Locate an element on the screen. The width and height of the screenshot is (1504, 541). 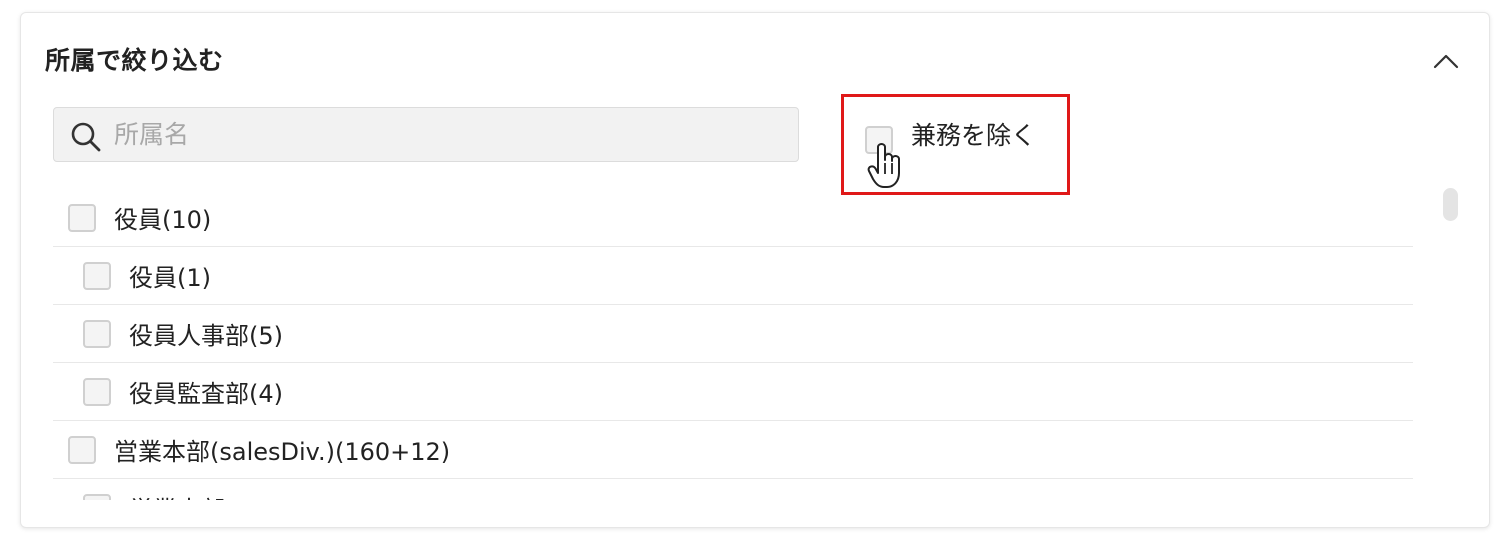
exclude-concurrent-option: 兼務を除く is located at coordinates (950, 140).